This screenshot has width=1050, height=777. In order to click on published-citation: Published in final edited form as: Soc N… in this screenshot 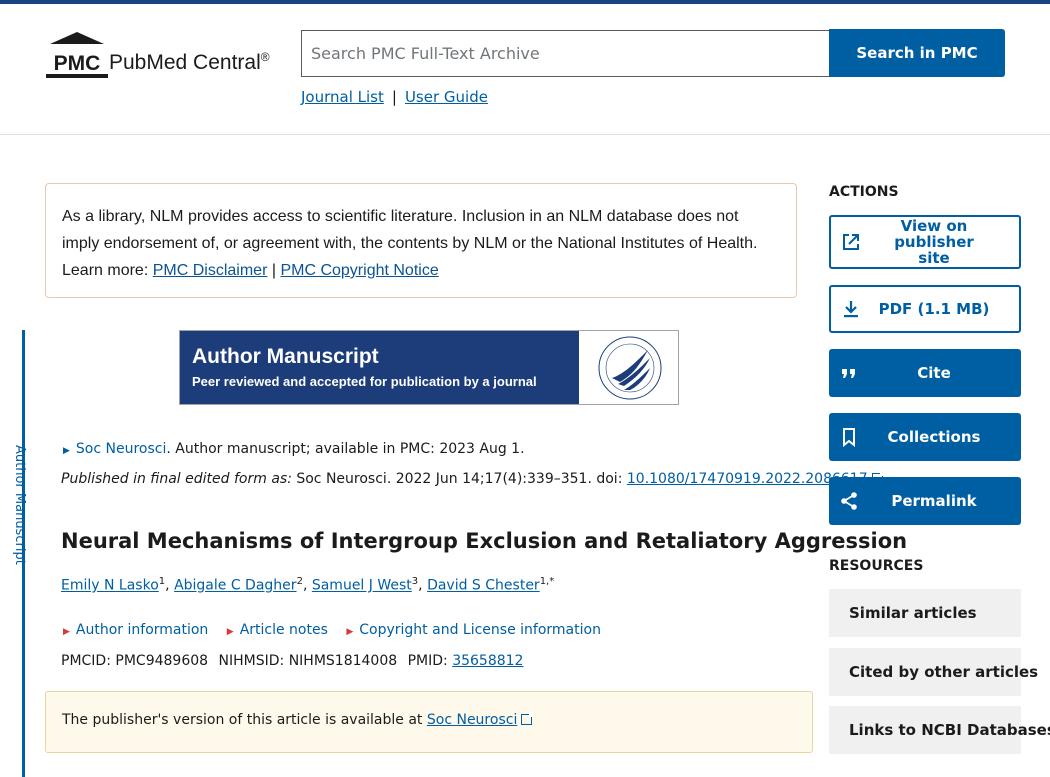, I will do `click(473, 479)`.